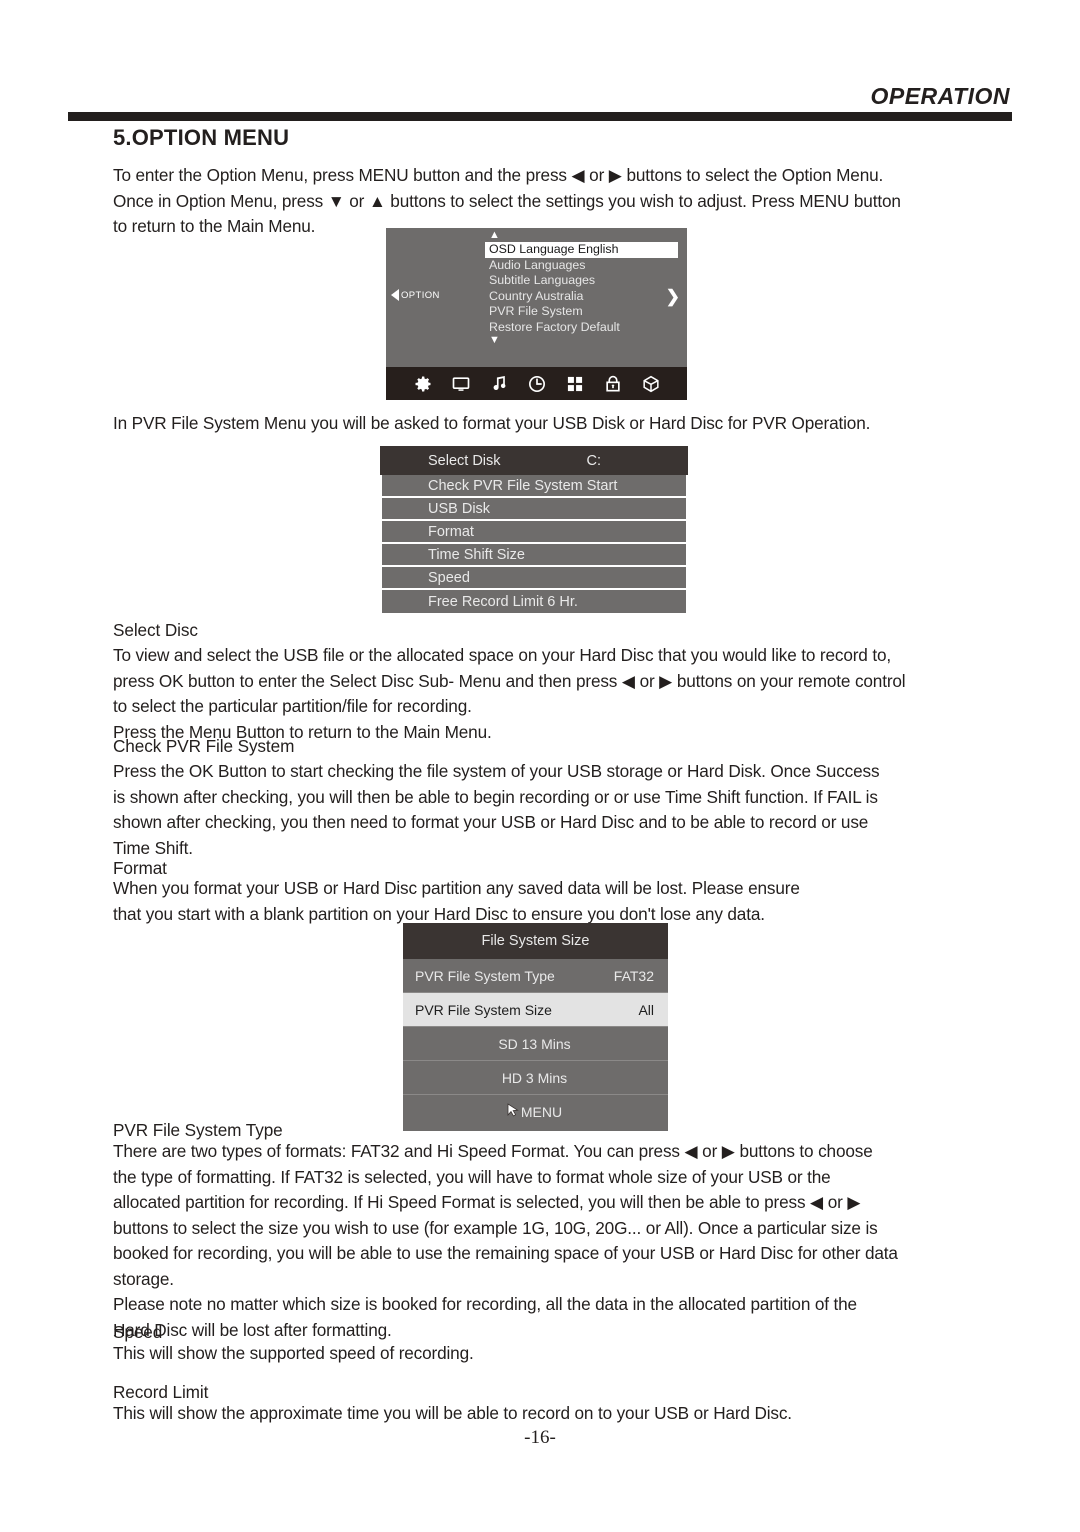 The image size is (1080, 1532). What do you see at coordinates (204, 746) in the screenshot?
I see `heading-check-pvr: Check PVR File System` at bounding box center [204, 746].